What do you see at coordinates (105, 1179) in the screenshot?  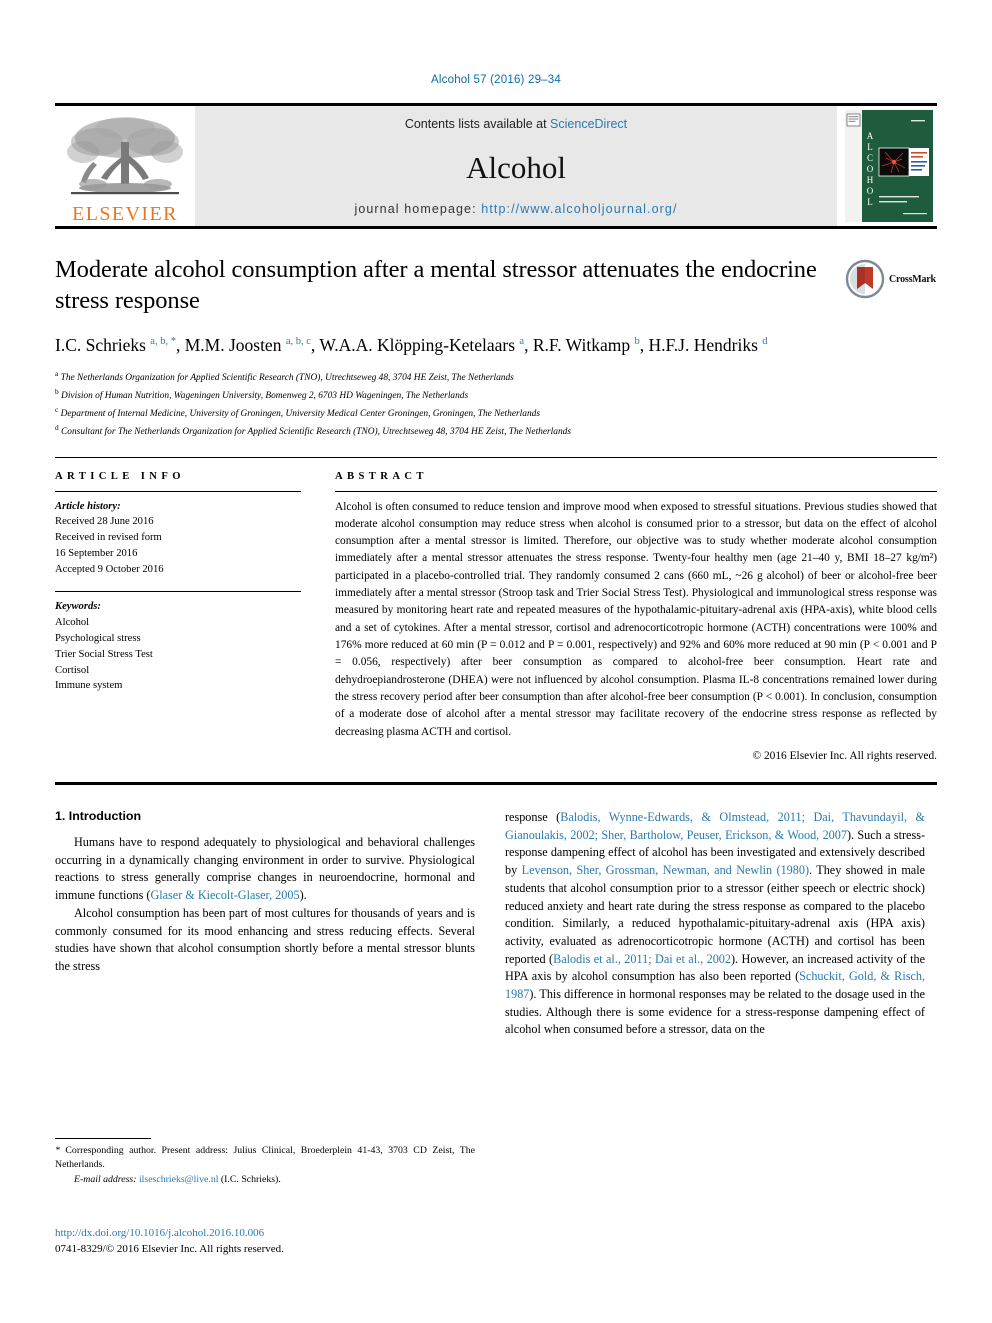 I see `email-label: E-mail address:` at bounding box center [105, 1179].